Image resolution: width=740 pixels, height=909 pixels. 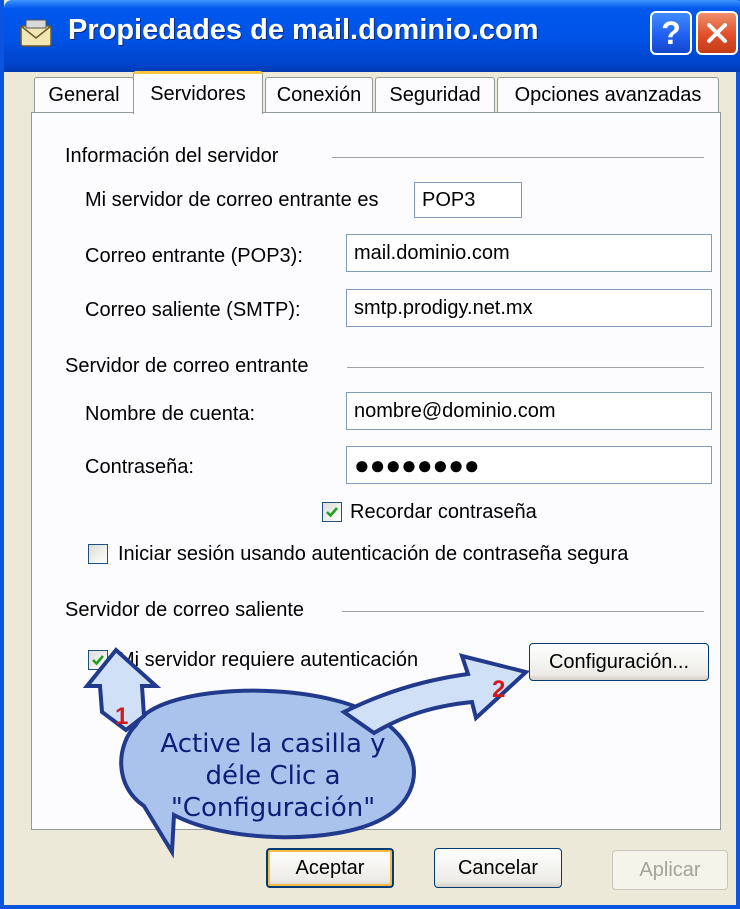 What do you see at coordinates (499, 689) in the screenshot?
I see `step-2-badge: 2` at bounding box center [499, 689].